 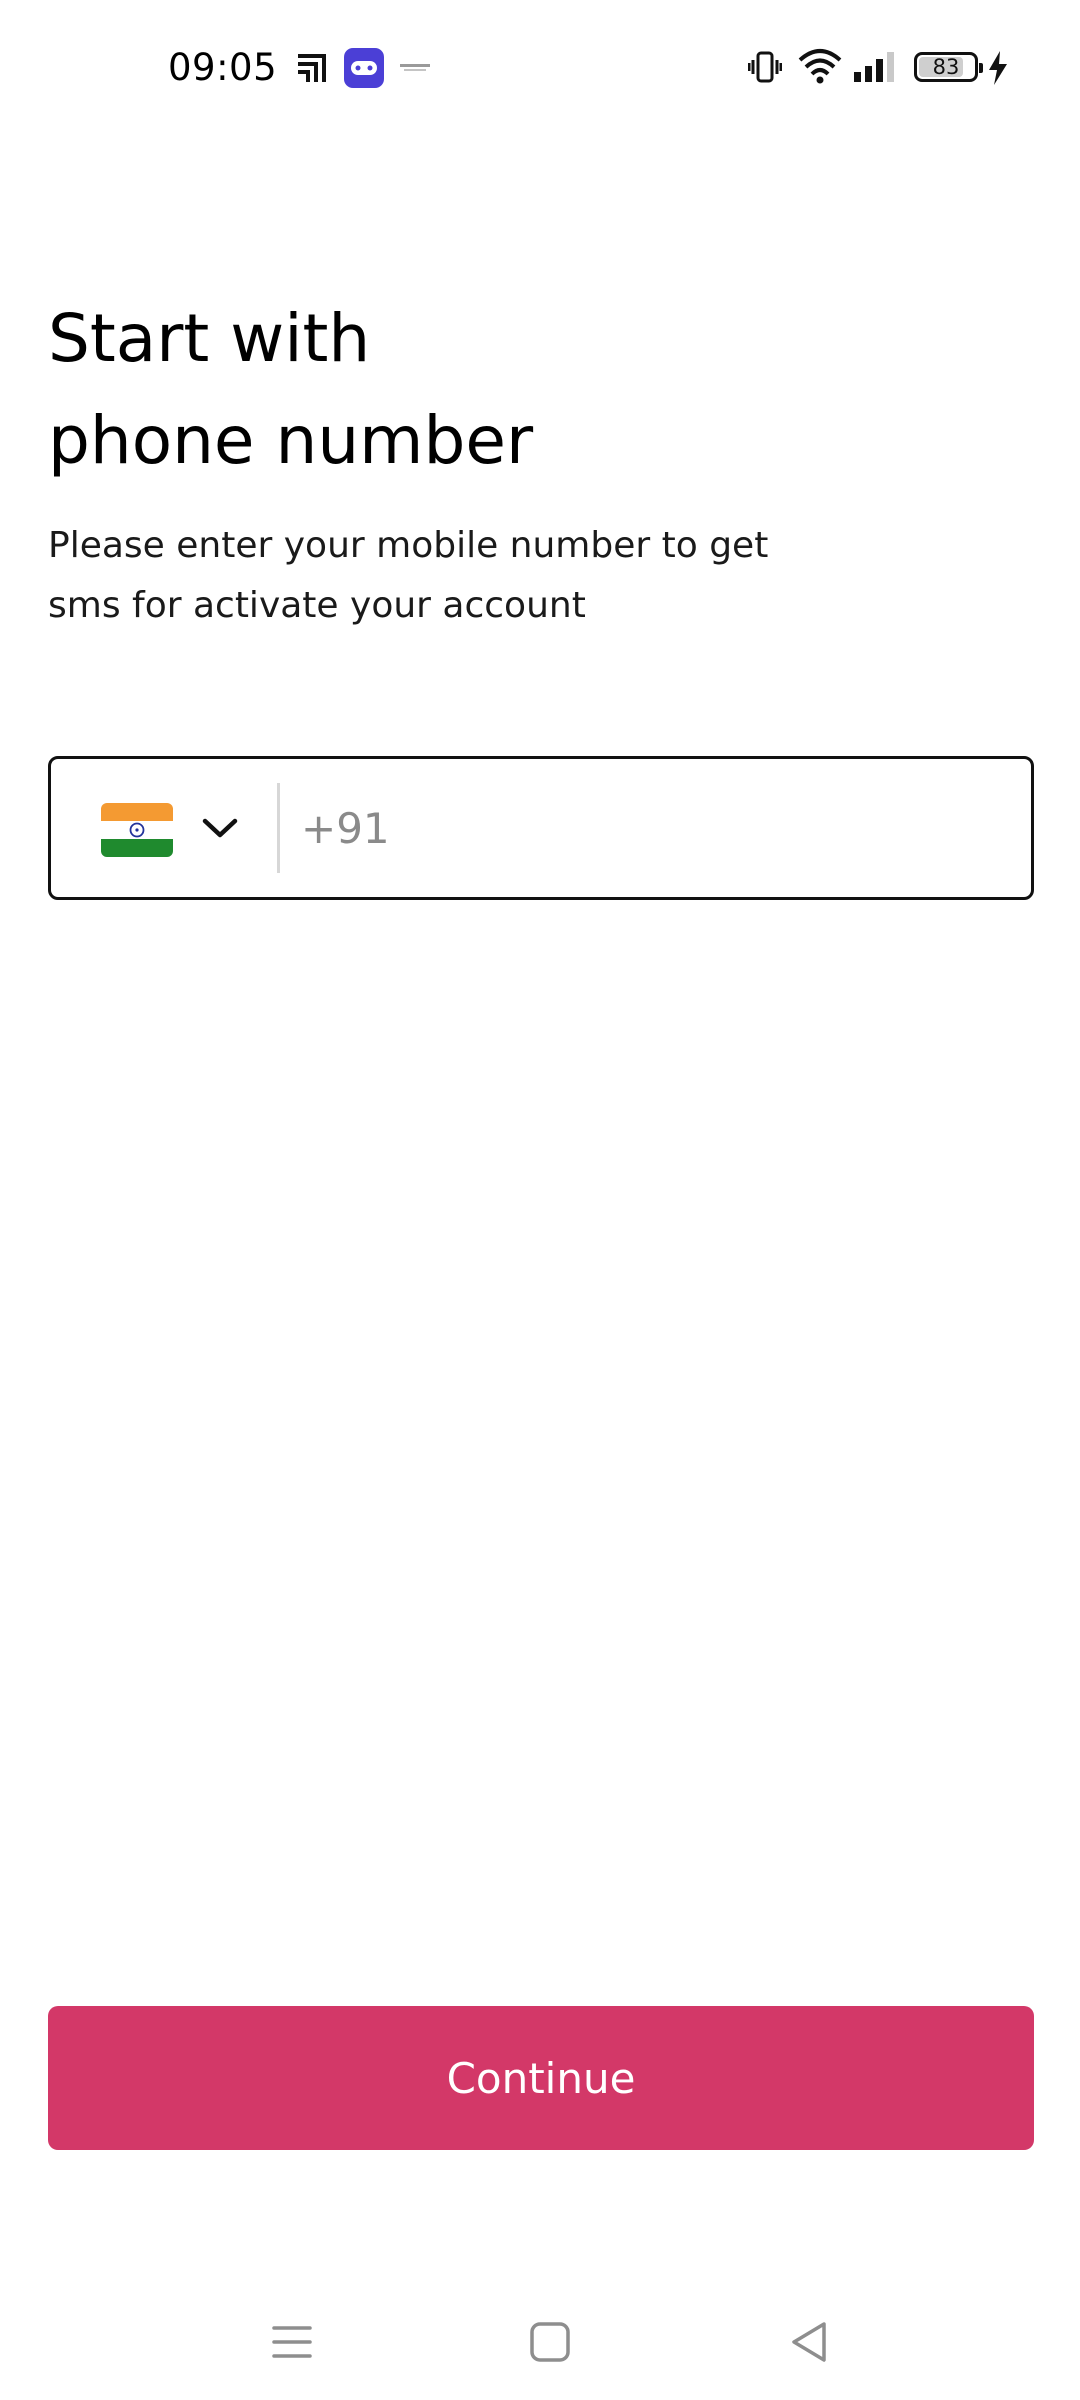 I want to click on status-bar: 09:05 83, so click(x=540, y=67).